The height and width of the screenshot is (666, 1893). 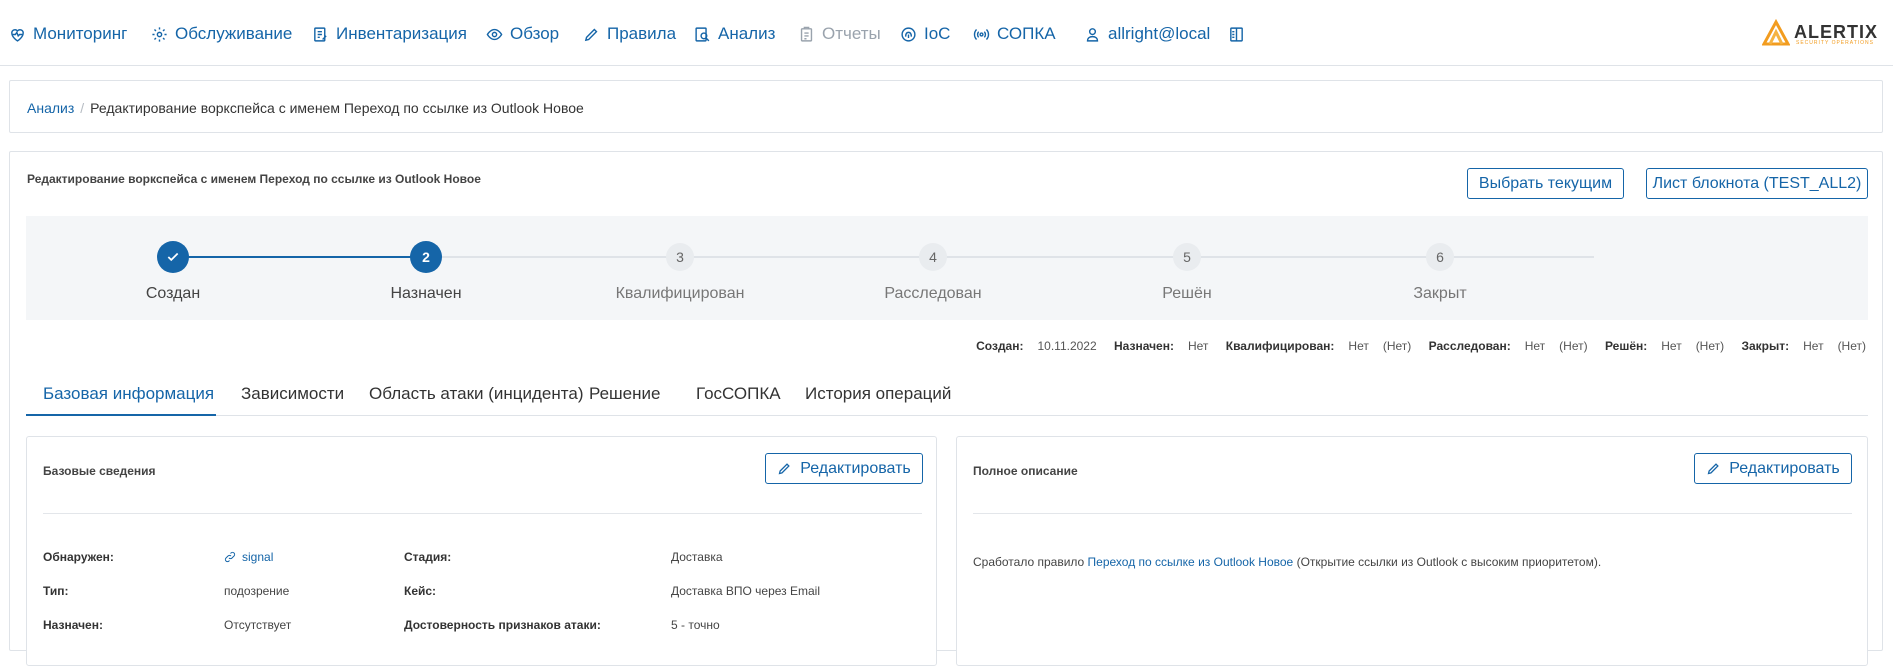 I want to click on closed-label: Закрыт:, so click(x=1765, y=346).